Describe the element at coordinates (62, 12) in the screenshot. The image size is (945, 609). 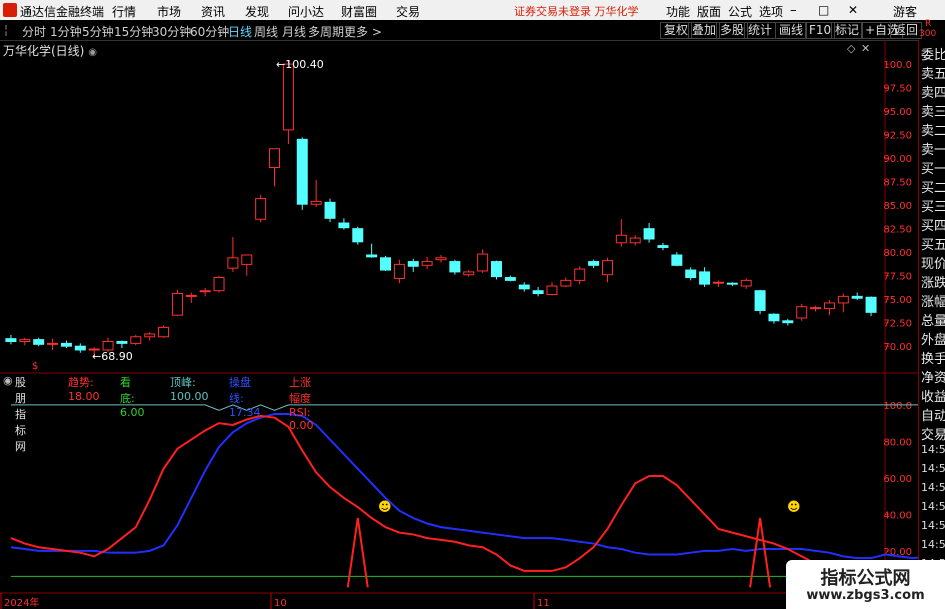
I see `app-title: 通达信金融终端` at that location.